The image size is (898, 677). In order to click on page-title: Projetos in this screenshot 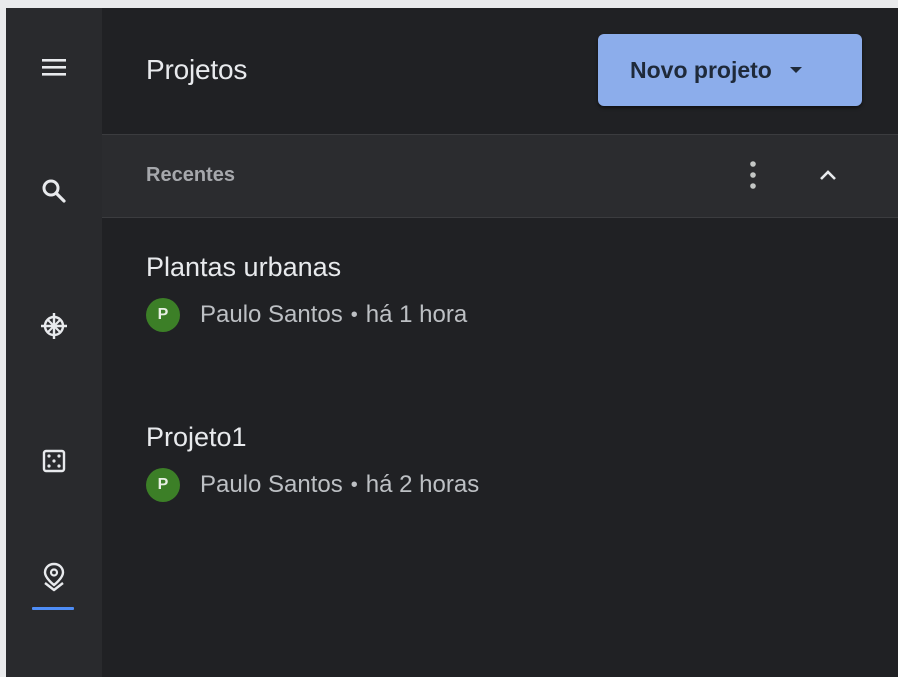, I will do `click(197, 69)`.